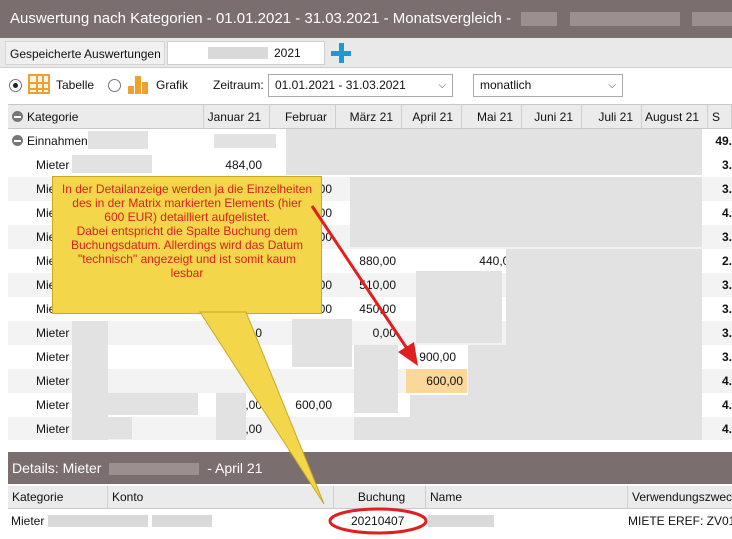 Image resolution: width=732 pixels, height=539 pixels. What do you see at coordinates (370, 521) in the screenshot?
I see `details-row: Mieter 20210407 MIETE EREF: ZV01` at bounding box center [370, 521].